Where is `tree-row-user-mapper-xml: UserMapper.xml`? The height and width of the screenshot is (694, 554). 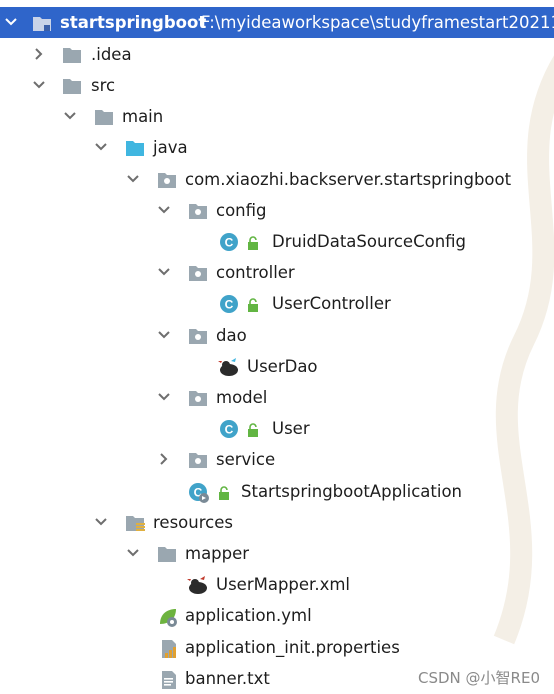 tree-row-user-mapper-xml: UserMapper.xml is located at coordinates (277, 584).